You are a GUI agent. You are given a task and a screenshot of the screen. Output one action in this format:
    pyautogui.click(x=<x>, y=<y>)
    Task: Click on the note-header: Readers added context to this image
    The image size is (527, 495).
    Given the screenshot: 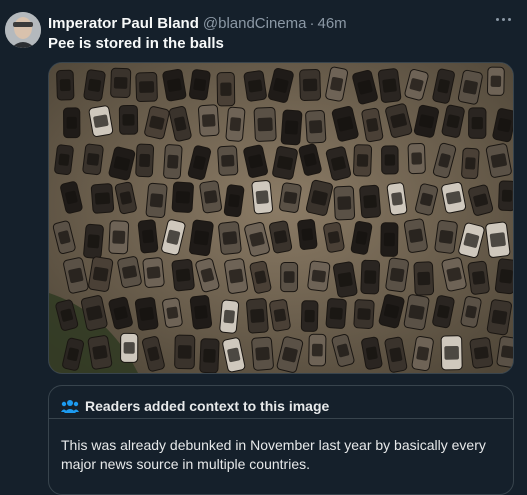 What is the action you would take?
    pyautogui.click(x=195, y=406)
    